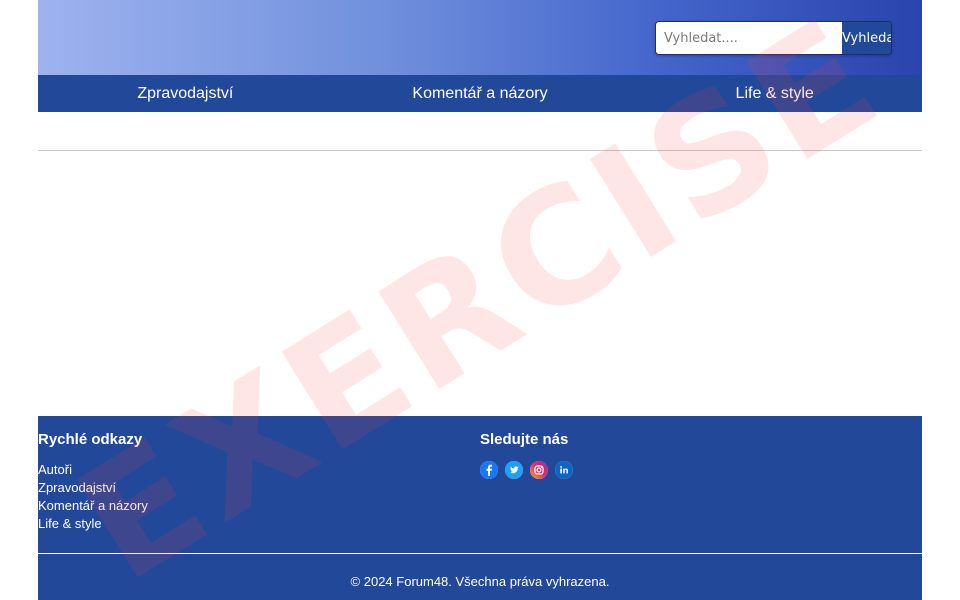  I want to click on facebook-icon, so click(489, 470).